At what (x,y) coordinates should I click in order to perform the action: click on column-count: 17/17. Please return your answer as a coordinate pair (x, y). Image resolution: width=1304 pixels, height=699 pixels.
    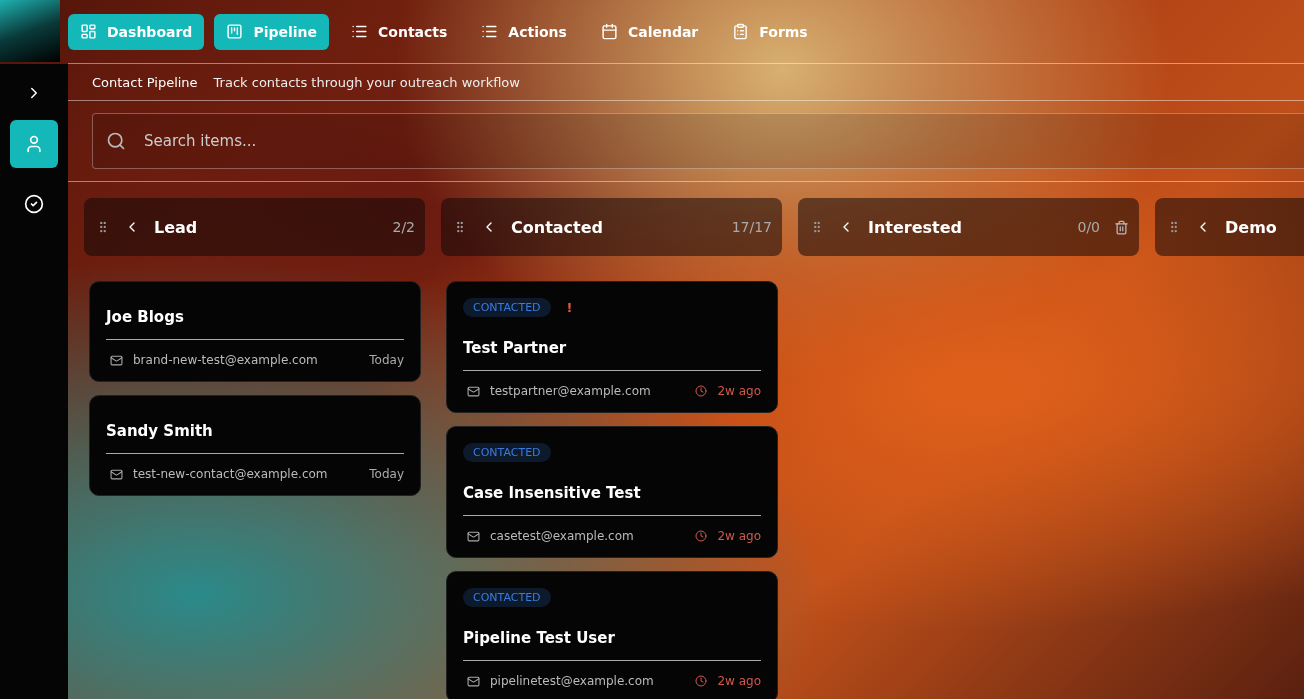
    Looking at the image, I should click on (751, 227).